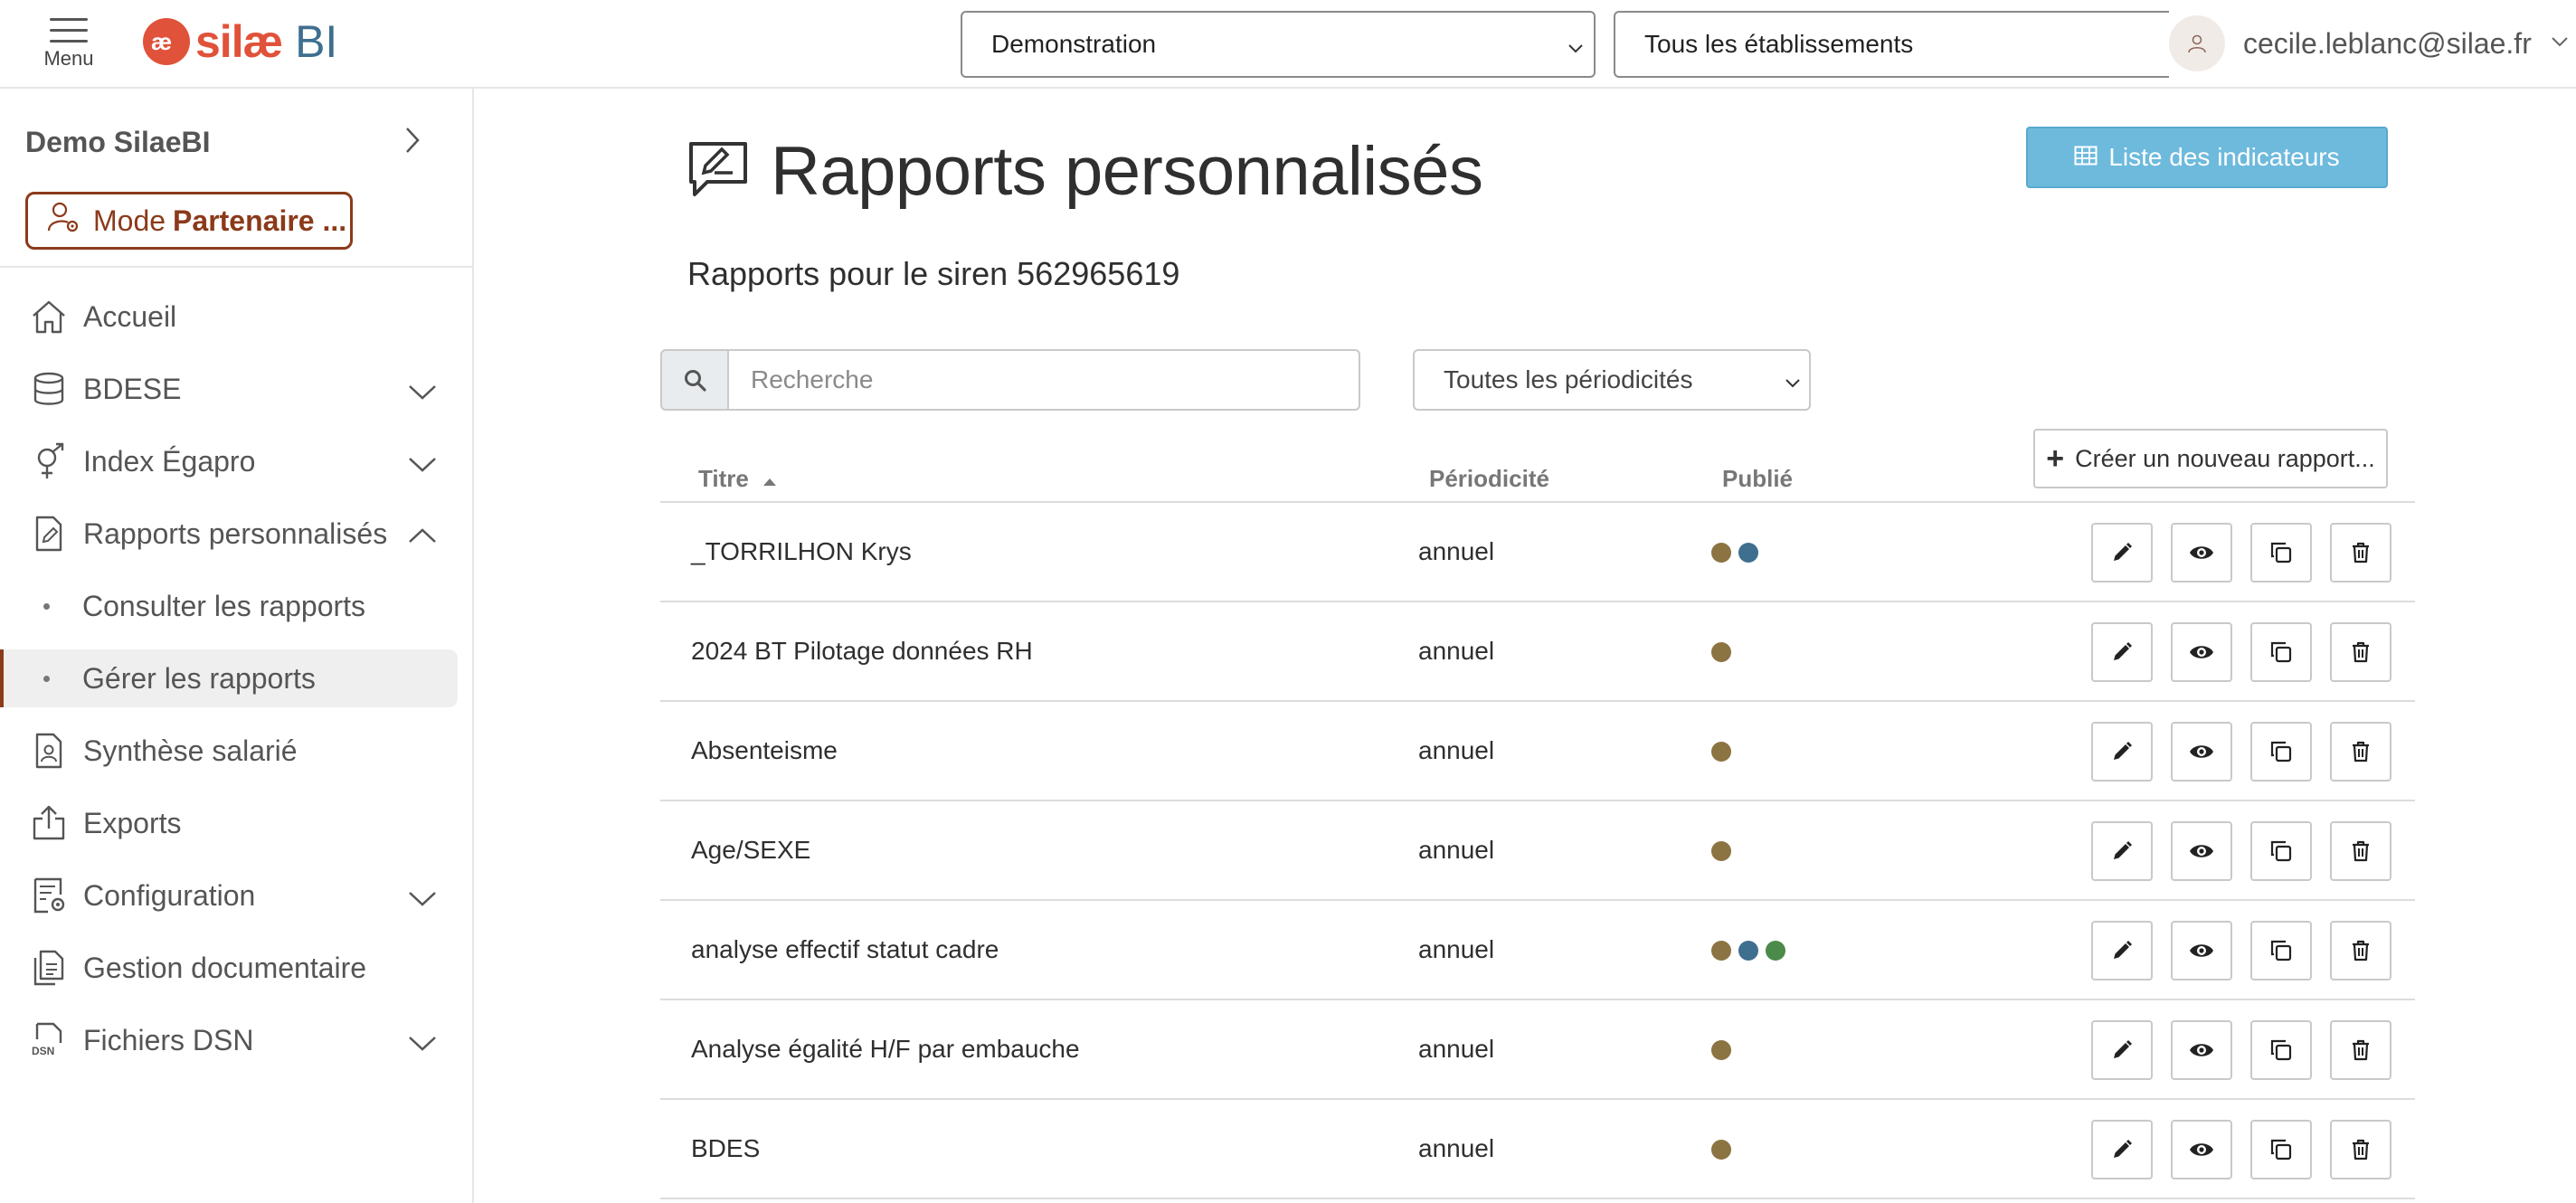 Image resolution: width=2576 pixels, height=1203 pixels. I want to click on sidebar-item-fichiers-dsn: DSN Fichiers DSN, so click(236, 1040).